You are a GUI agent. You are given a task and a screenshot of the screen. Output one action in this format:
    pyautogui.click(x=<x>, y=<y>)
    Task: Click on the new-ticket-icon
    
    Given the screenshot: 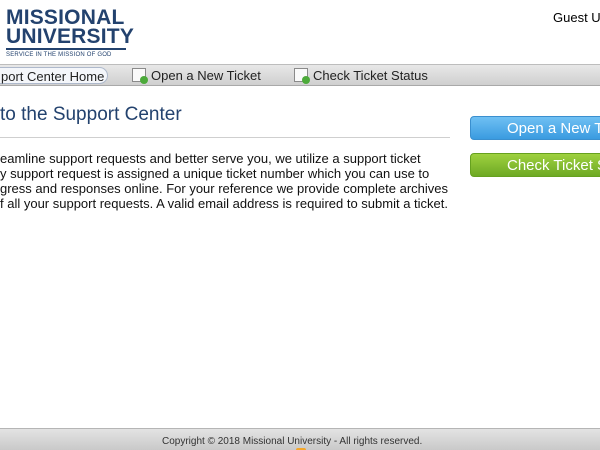 What is the action you would take?
    pyautogui.click(x=140, y=76)
    